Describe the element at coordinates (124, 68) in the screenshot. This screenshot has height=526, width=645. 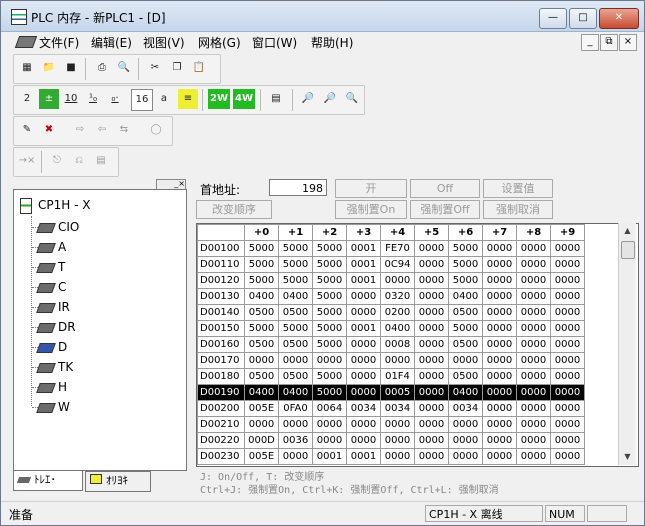
I see `print-preview-icon: 🔍` at that location.